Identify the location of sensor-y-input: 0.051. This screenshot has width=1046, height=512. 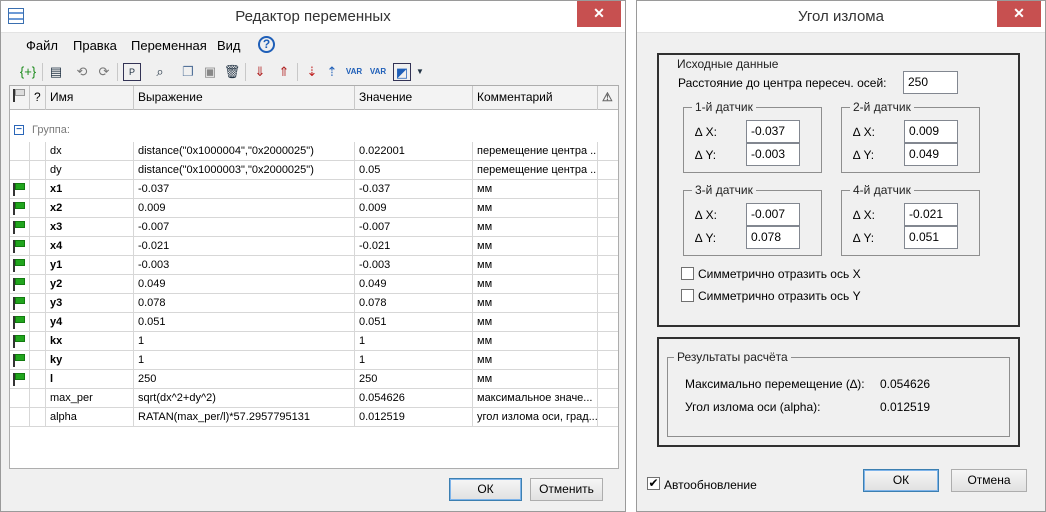
(931, 237).